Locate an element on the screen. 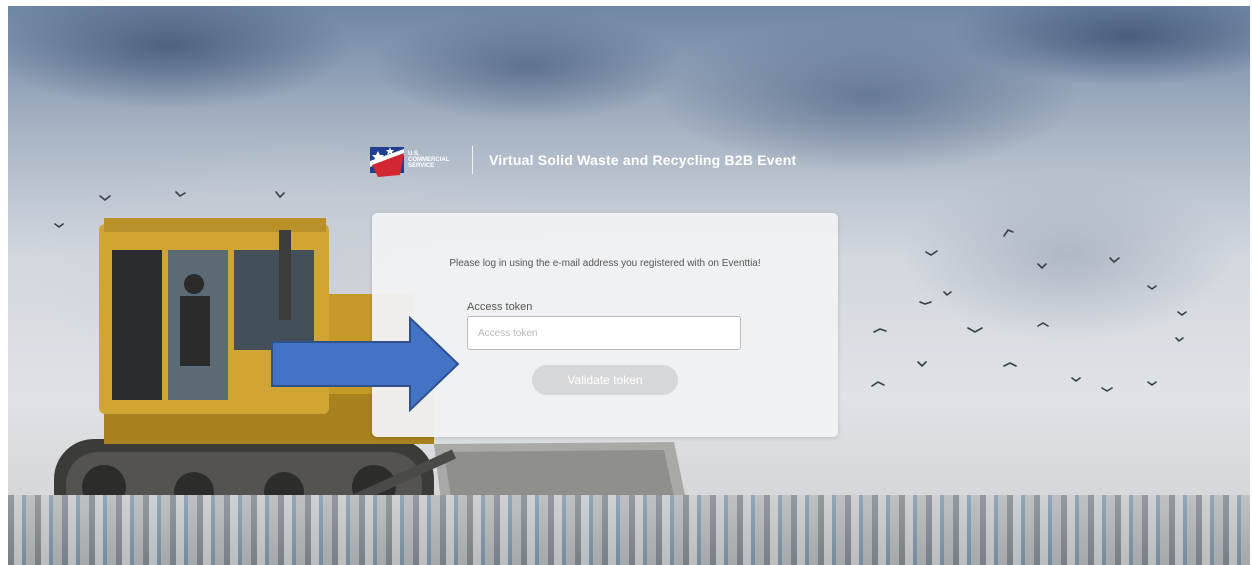 Image resolution: width=1252 pixels, height=565 pixels. brand-divider is located at coordinates (472, 160).